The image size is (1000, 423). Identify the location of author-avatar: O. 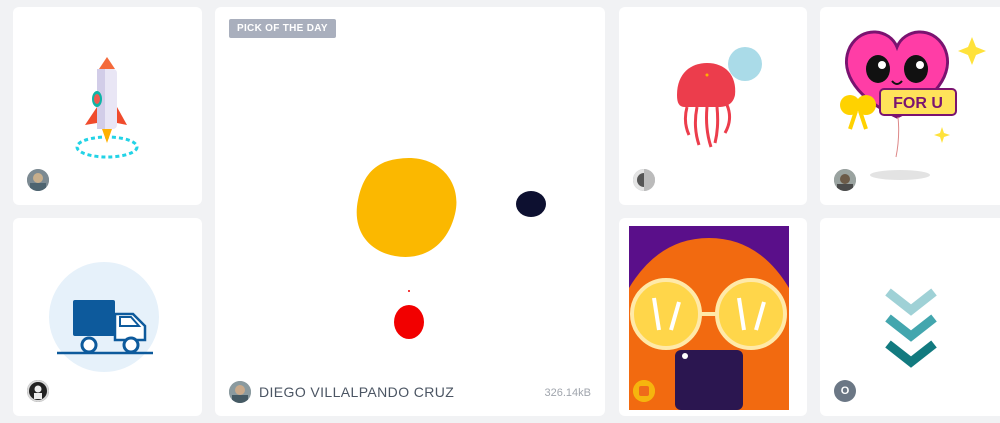
(845, 391).